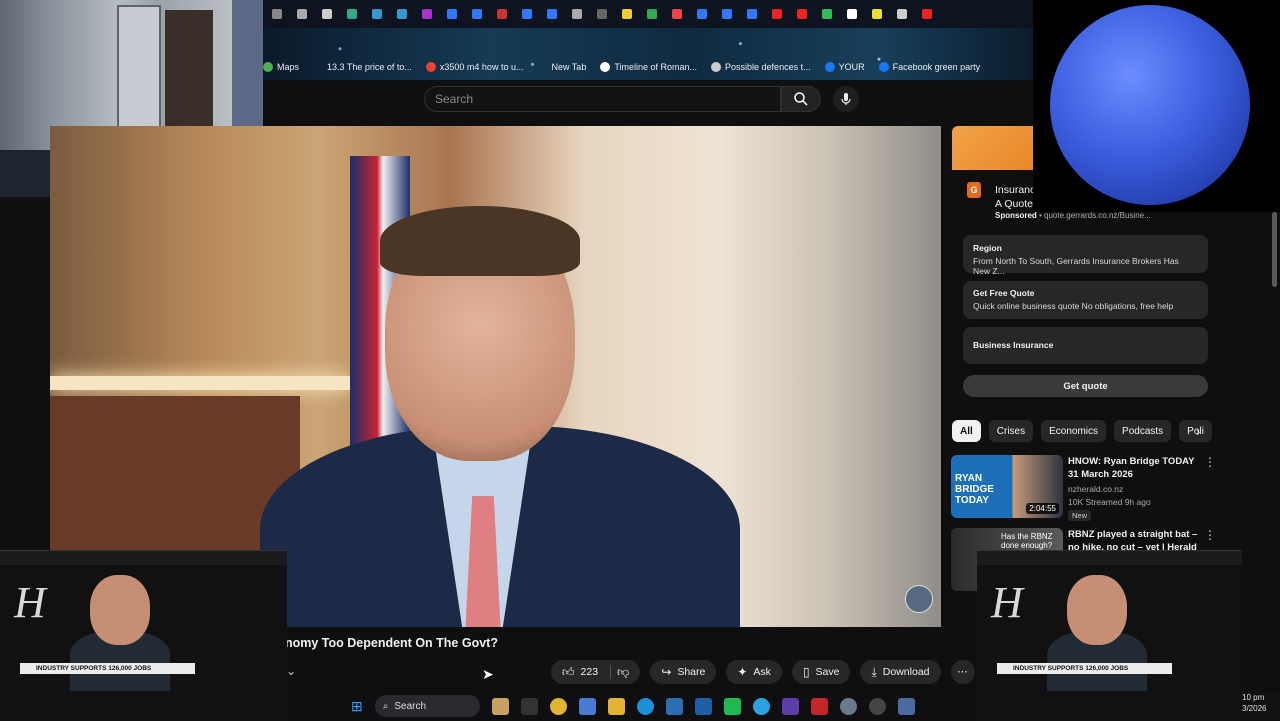 This screenshot has height=721, width=1280. Describe the element at coordinates (602, 99) in the screenshot. I see `search-input: Search` at that location.